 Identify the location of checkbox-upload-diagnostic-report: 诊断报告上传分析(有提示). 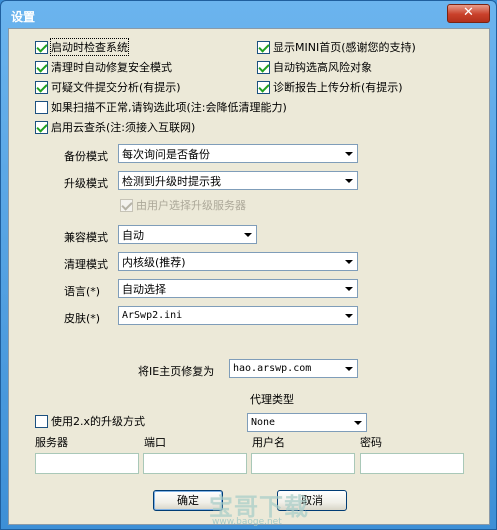
(330, 87).